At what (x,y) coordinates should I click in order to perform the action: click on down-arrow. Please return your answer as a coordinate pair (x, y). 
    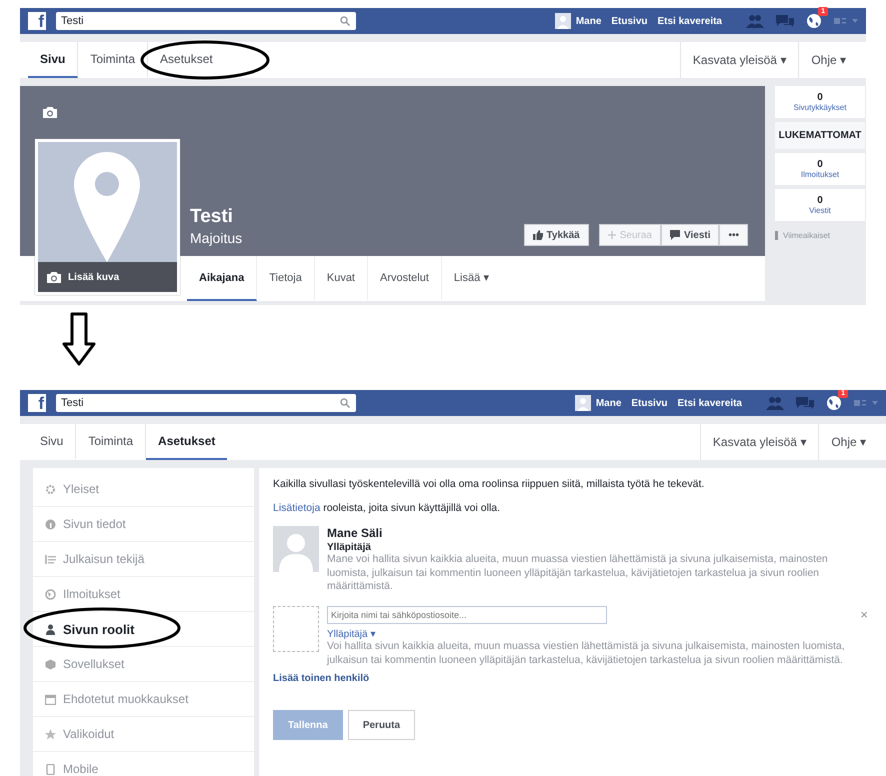
    Looking at the image, I should click on (79, 339).